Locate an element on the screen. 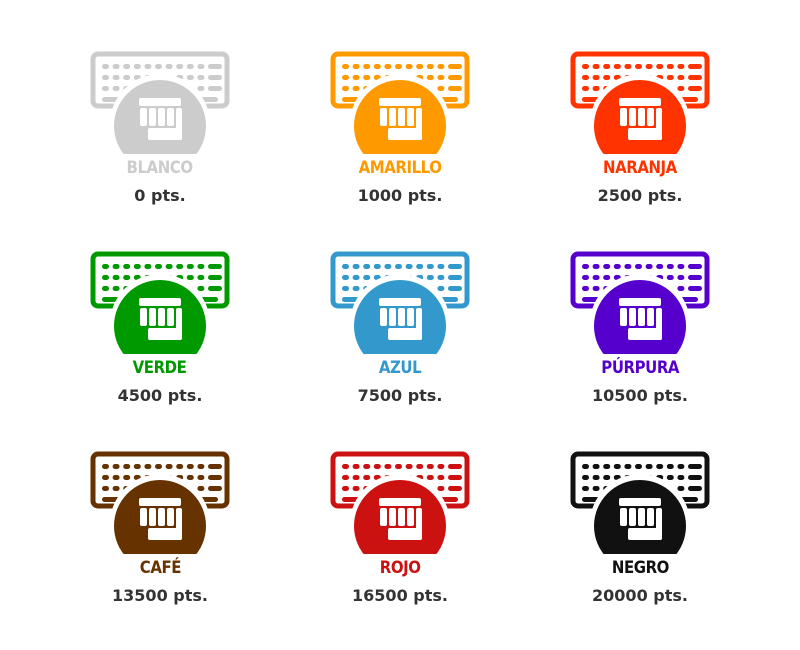 This screenshot has height=650, width=800. badge-verde: VERDE 4500 pts. is located at coordinates (160, 350).